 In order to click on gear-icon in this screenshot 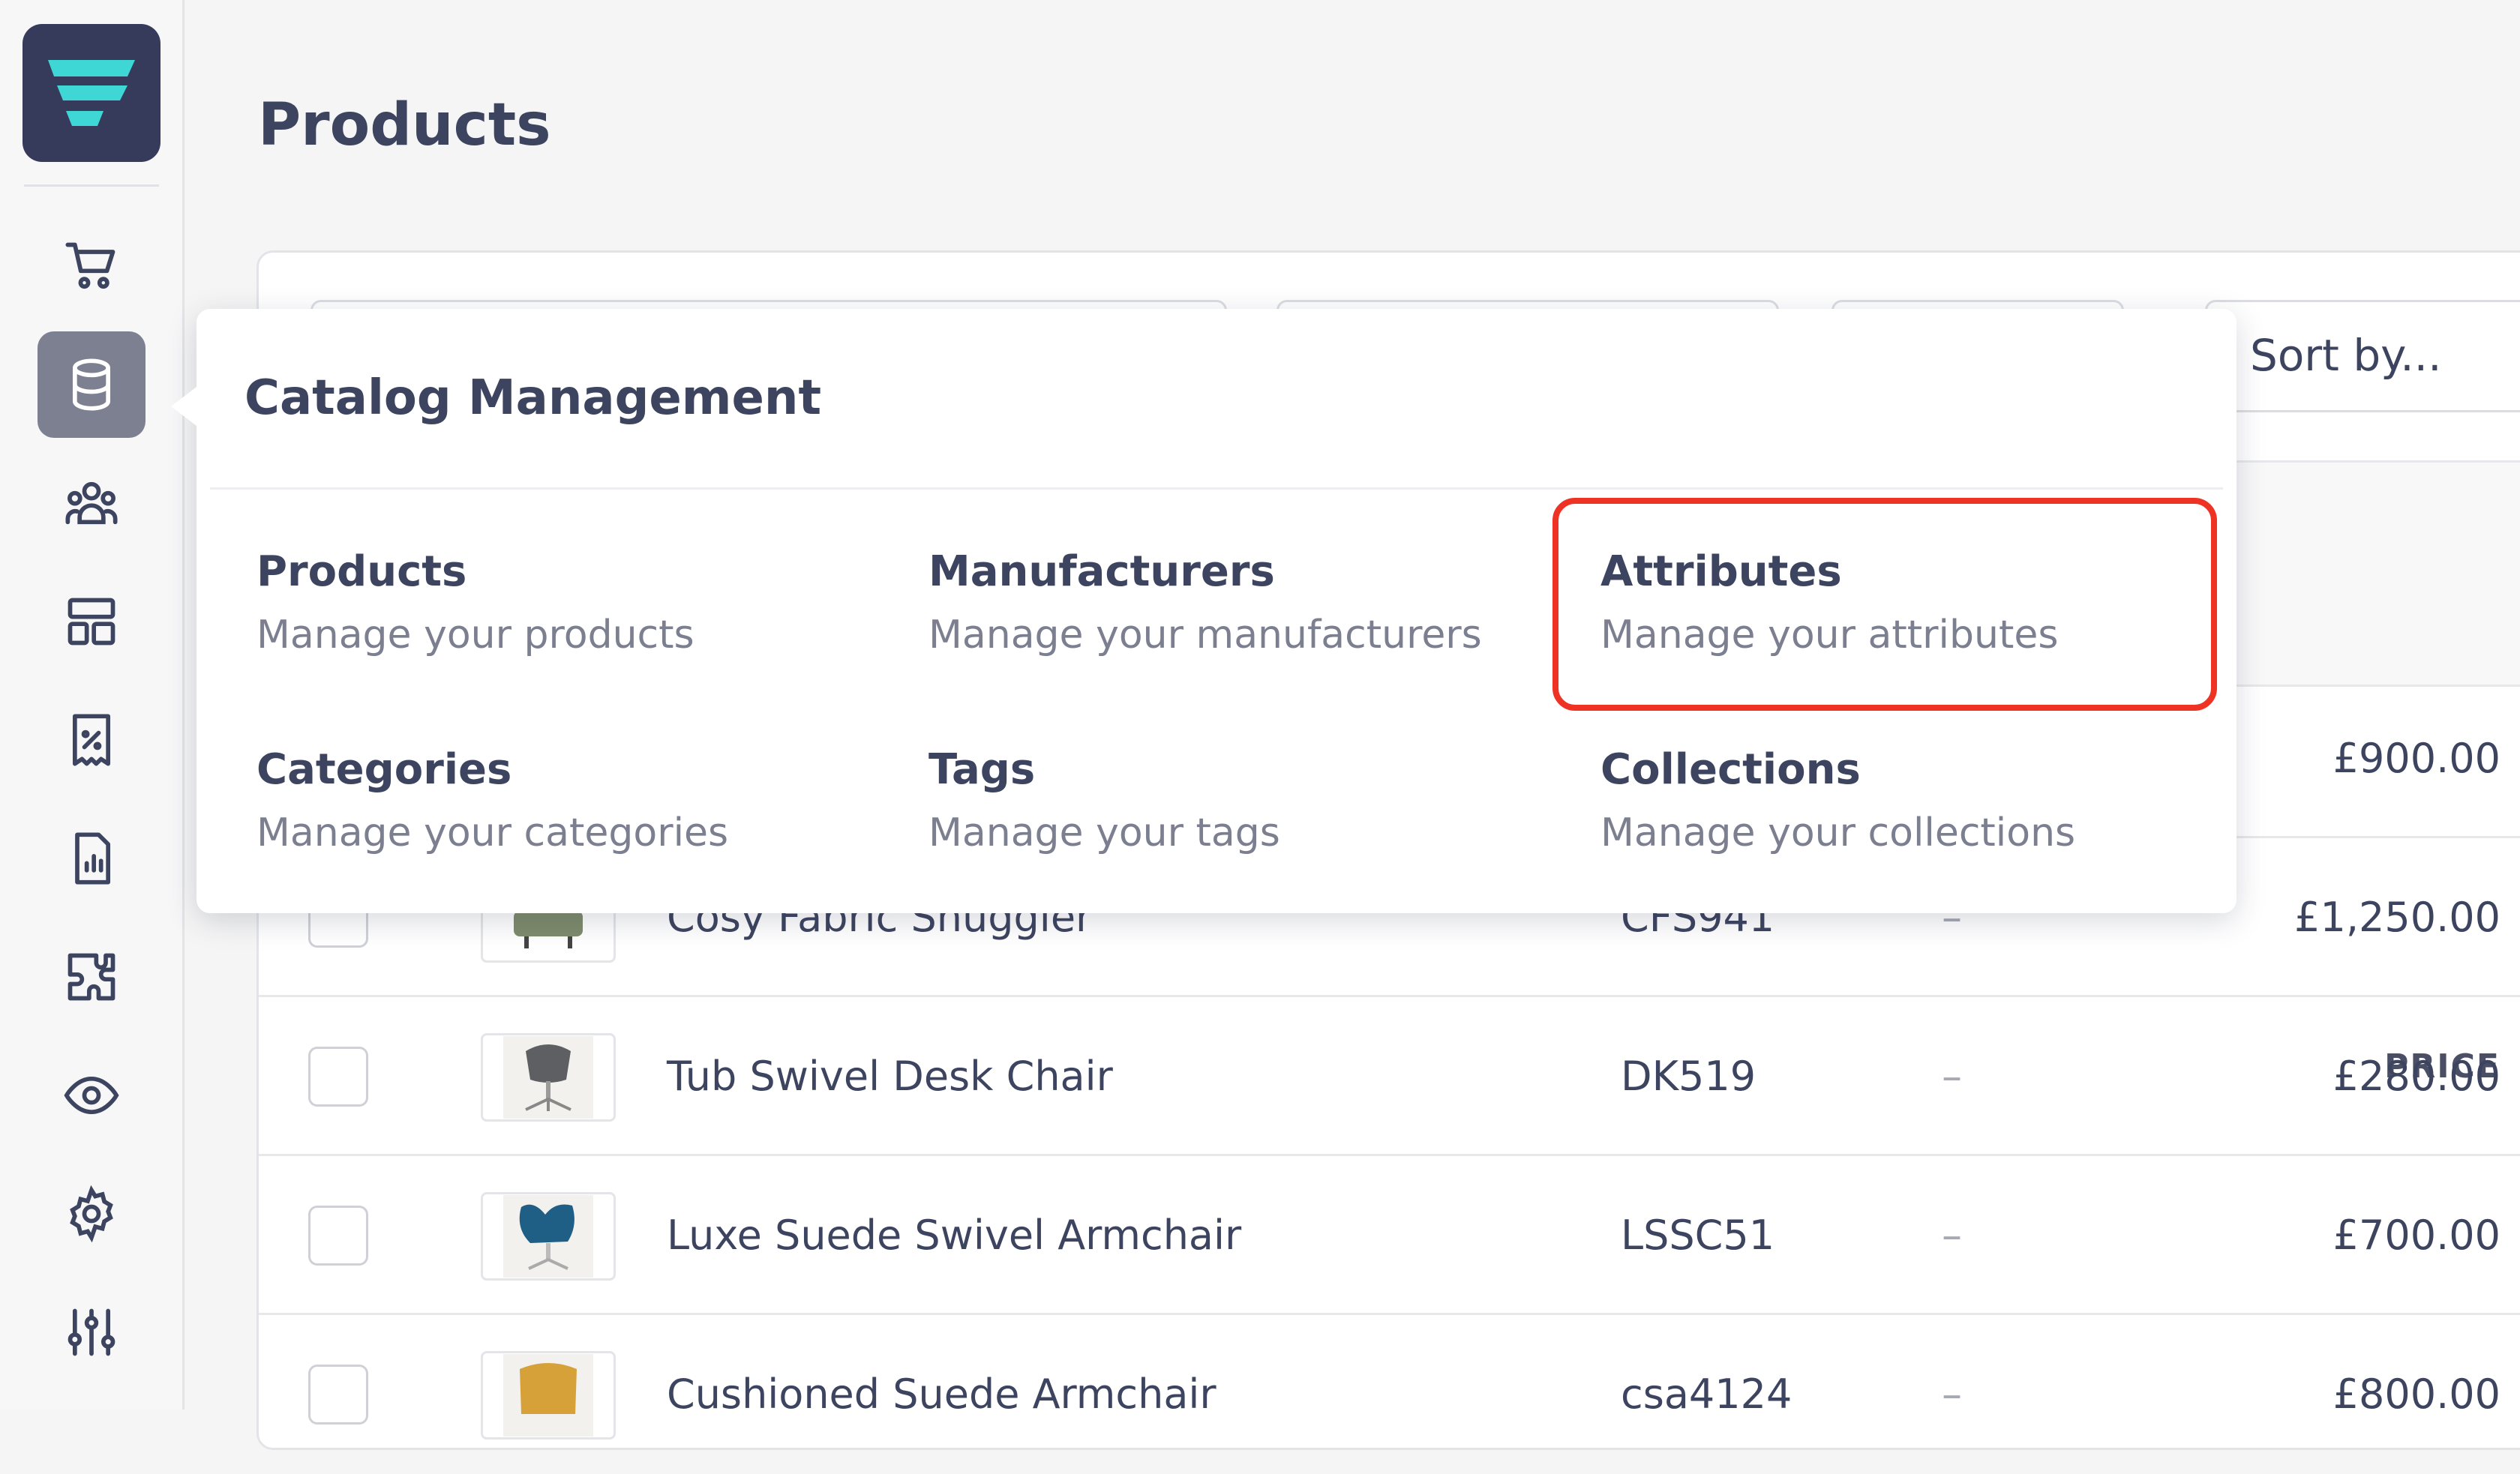, I will do `click(91, 1213)`.